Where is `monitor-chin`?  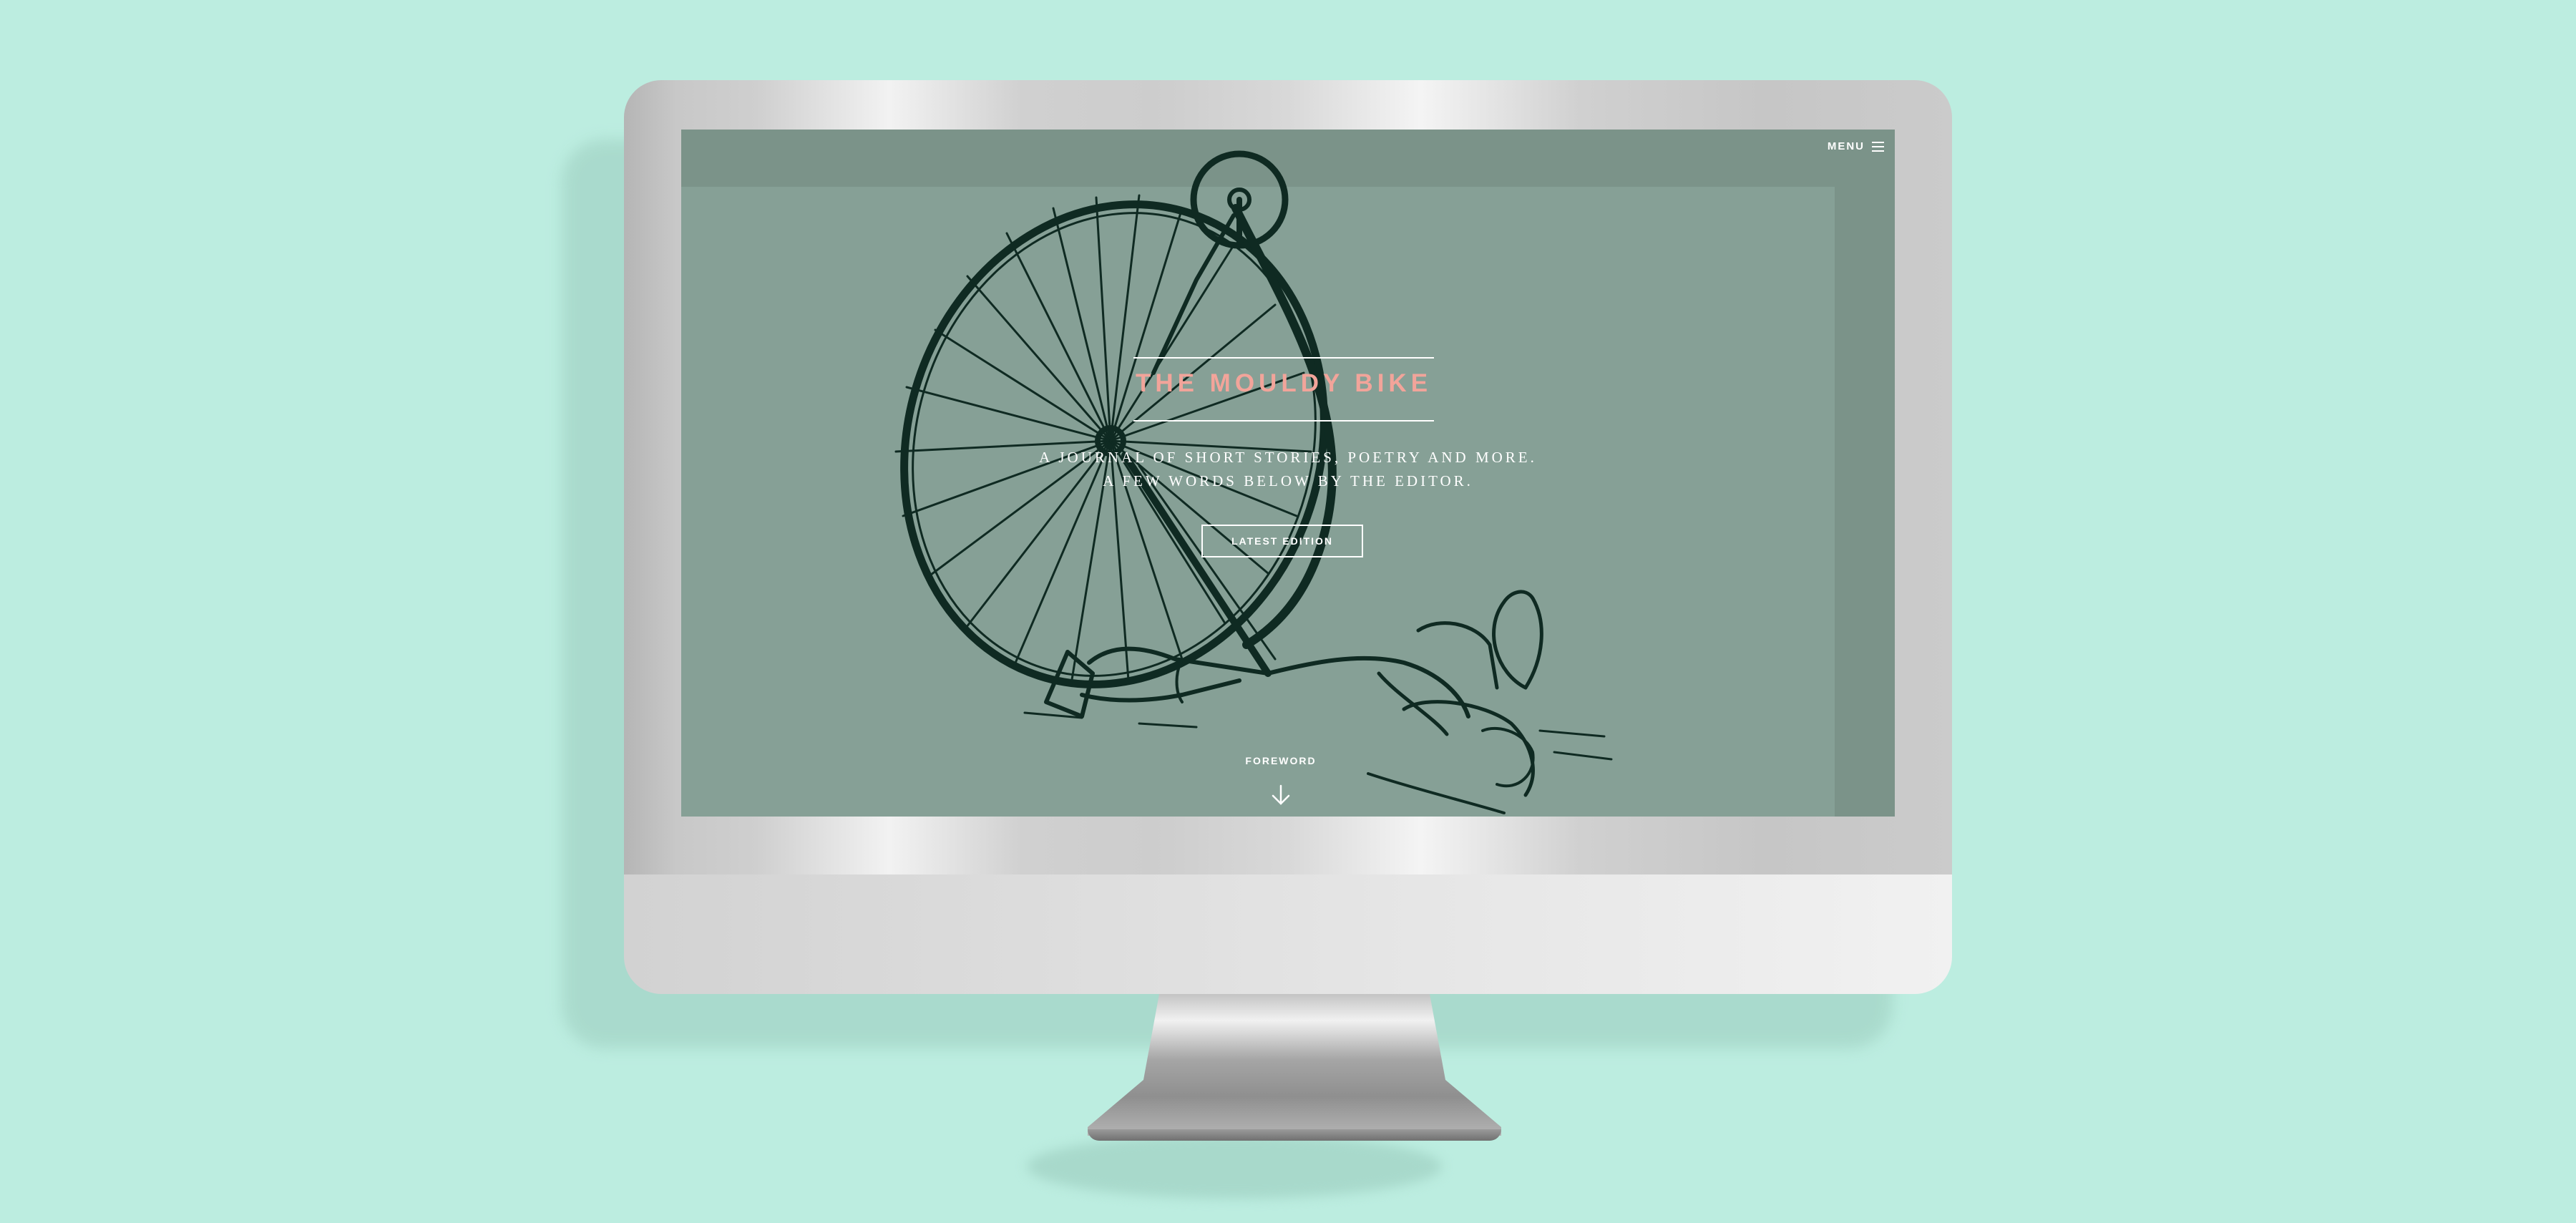 monitor-chin is located at coordinates (1288, 934).